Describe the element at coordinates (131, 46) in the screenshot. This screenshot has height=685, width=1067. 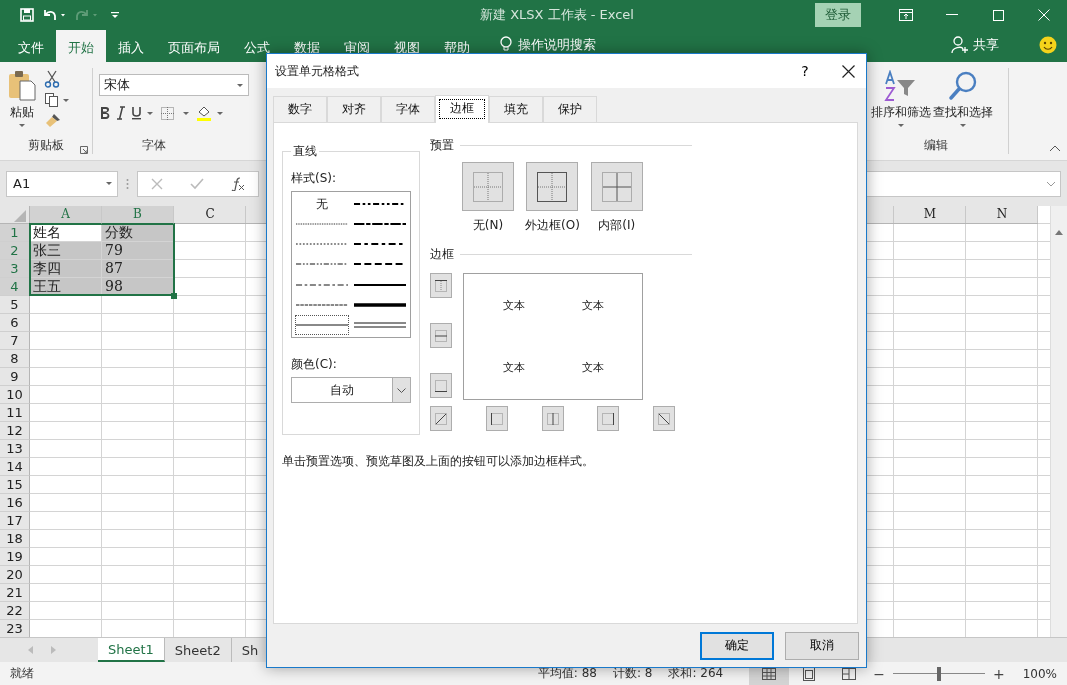
I see `ribbon-tab: 插入` at that location.